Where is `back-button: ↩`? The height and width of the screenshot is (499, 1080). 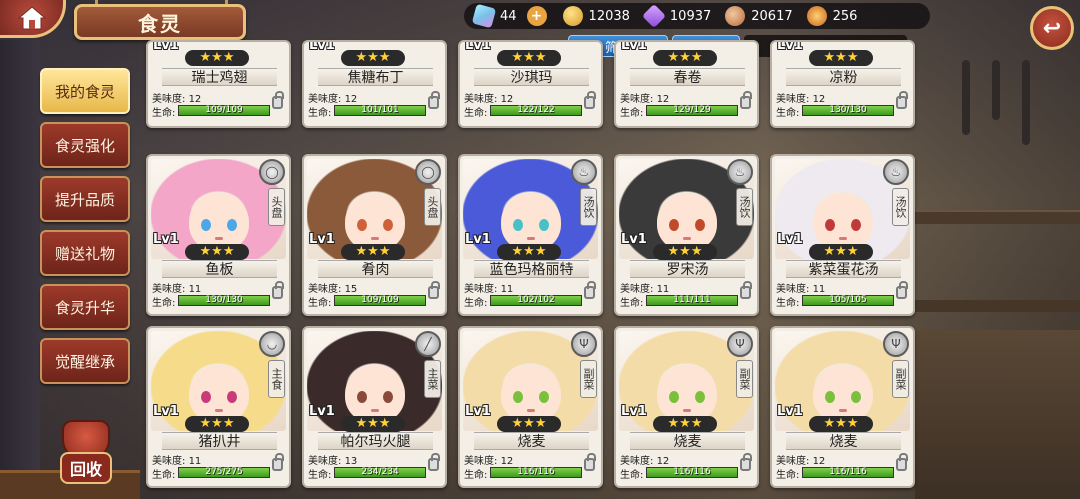 back-button: ↩ is located at coordinates (1052, 28).